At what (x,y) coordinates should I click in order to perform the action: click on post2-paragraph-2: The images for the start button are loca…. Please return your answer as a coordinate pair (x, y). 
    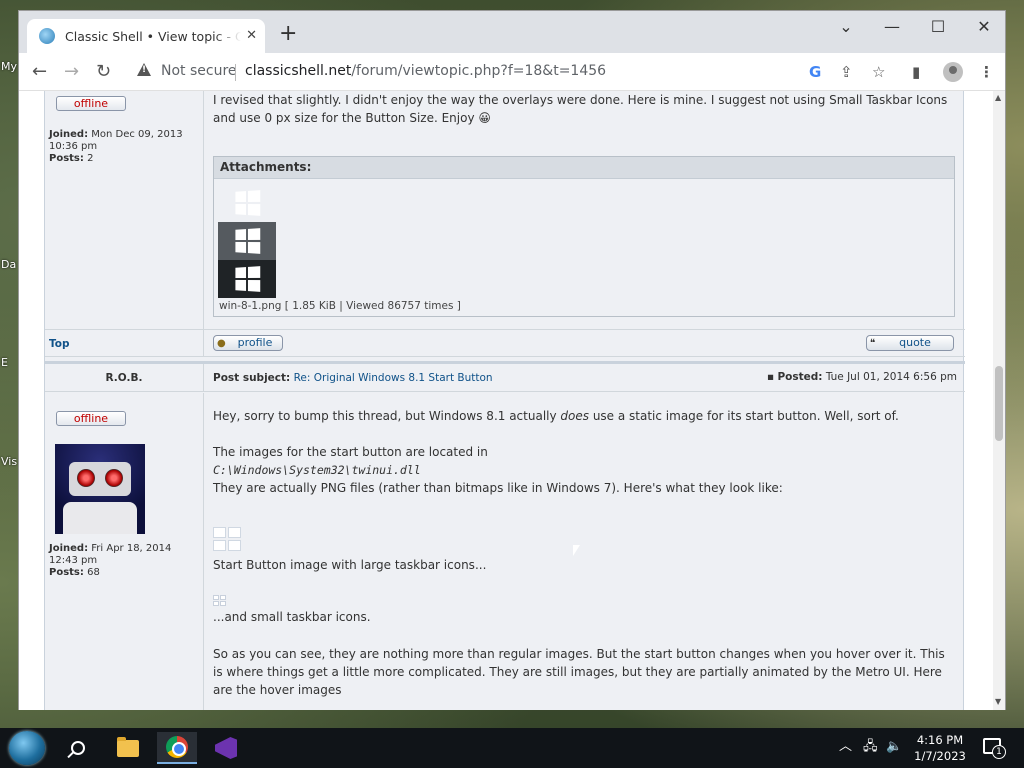
    Looking at the image, I should click on (585, 470).